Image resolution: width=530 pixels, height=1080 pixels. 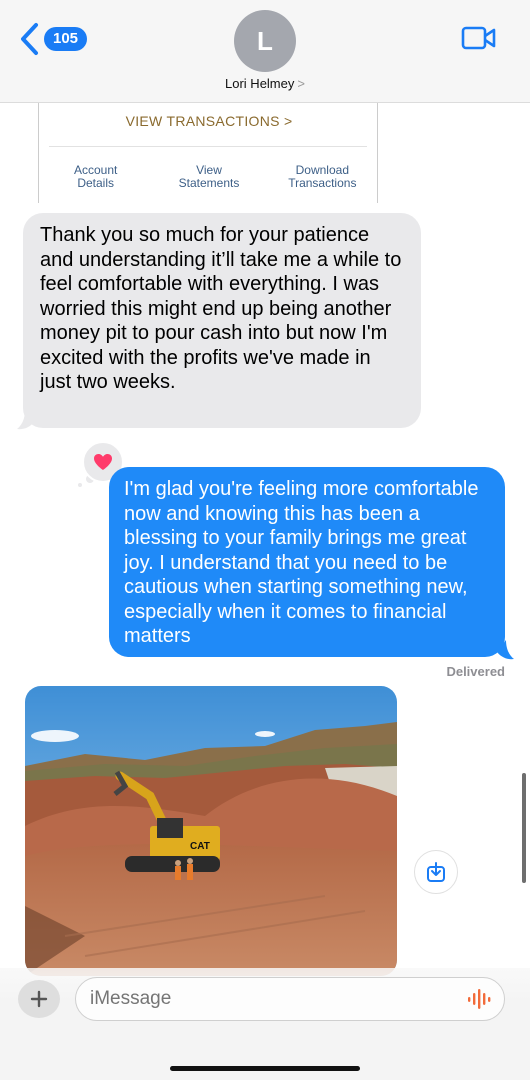 I want to click on view-statements-link: View Statements, so click(x=209, y=177).